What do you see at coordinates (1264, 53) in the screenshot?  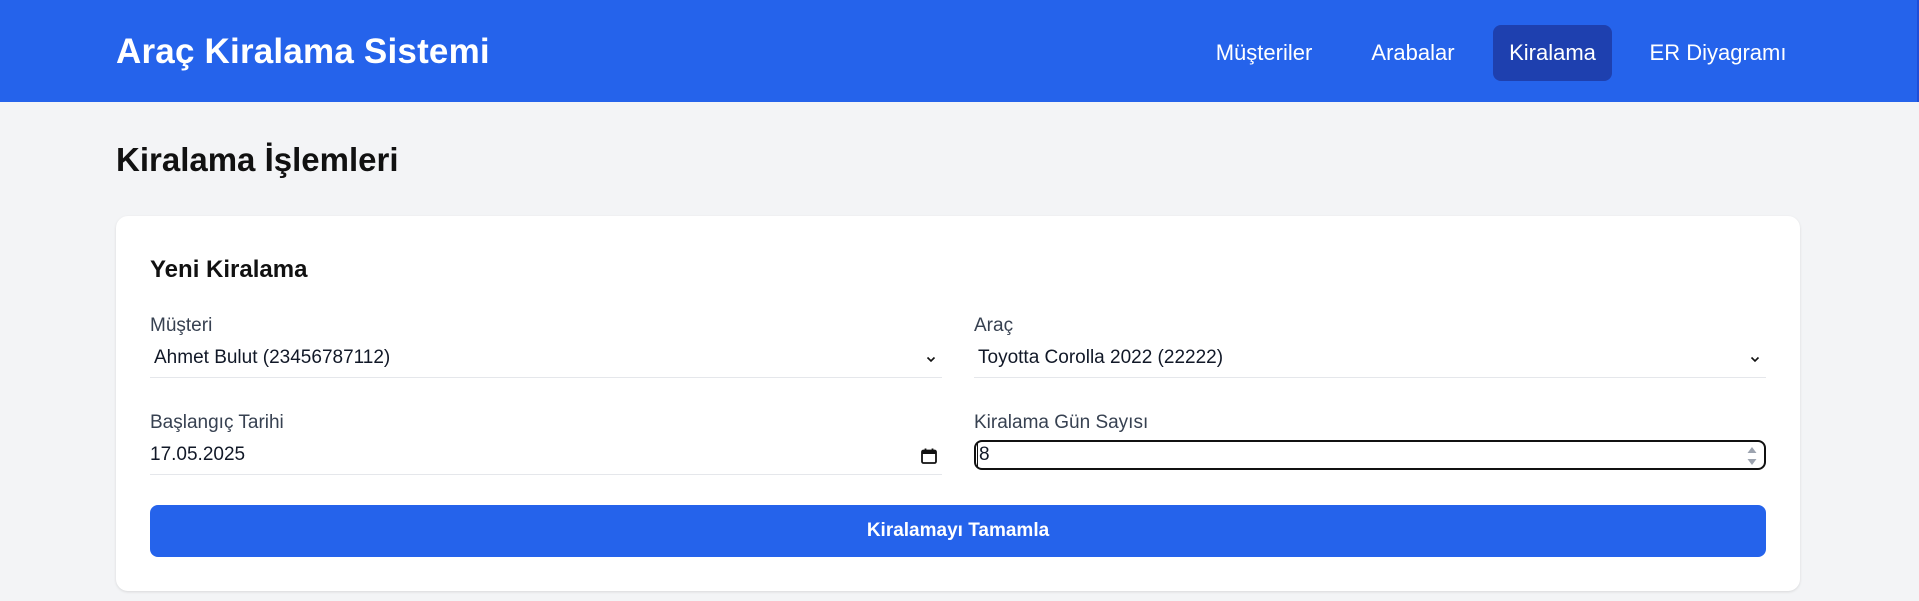 I see `nav-link-musteriler: Müşteriler` at bounding box center [1264, 53].